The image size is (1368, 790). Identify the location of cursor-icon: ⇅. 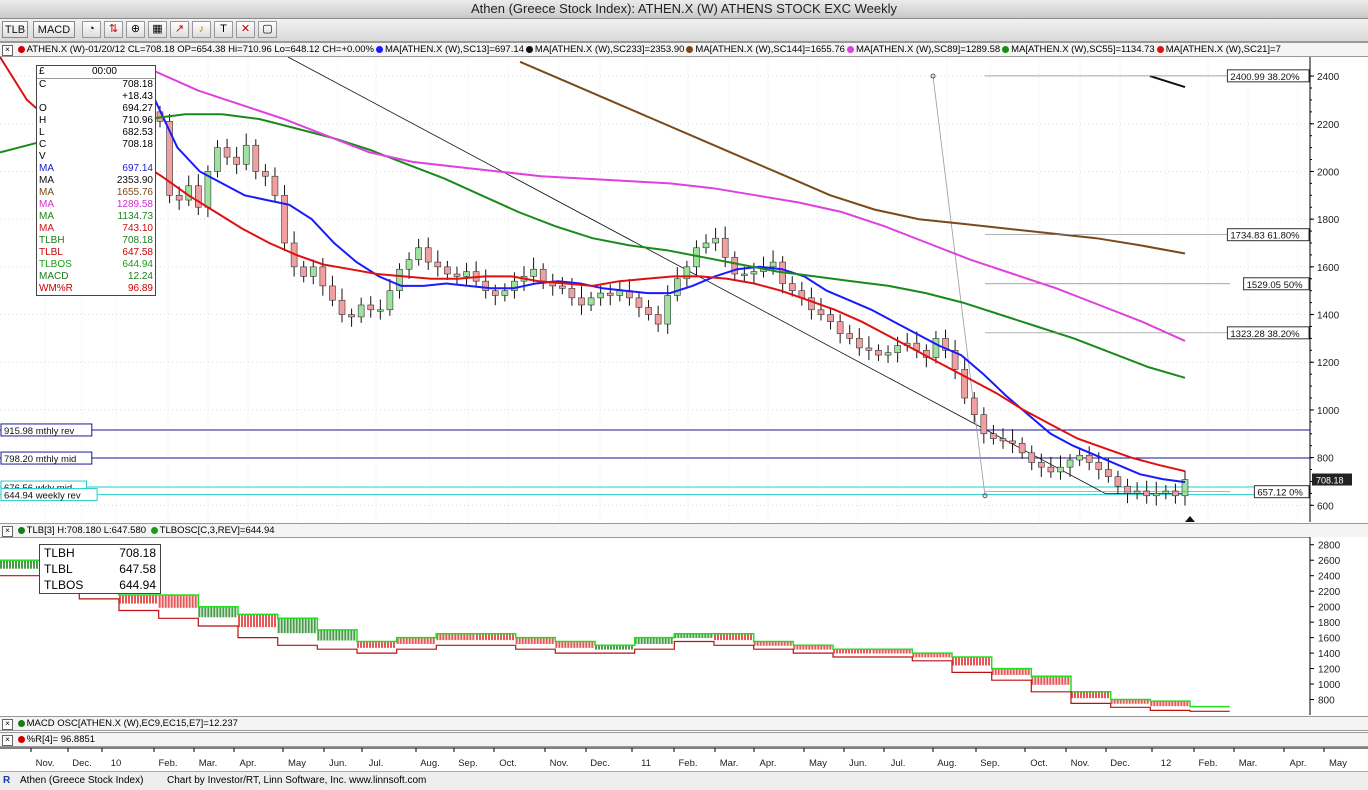
(113, 29).